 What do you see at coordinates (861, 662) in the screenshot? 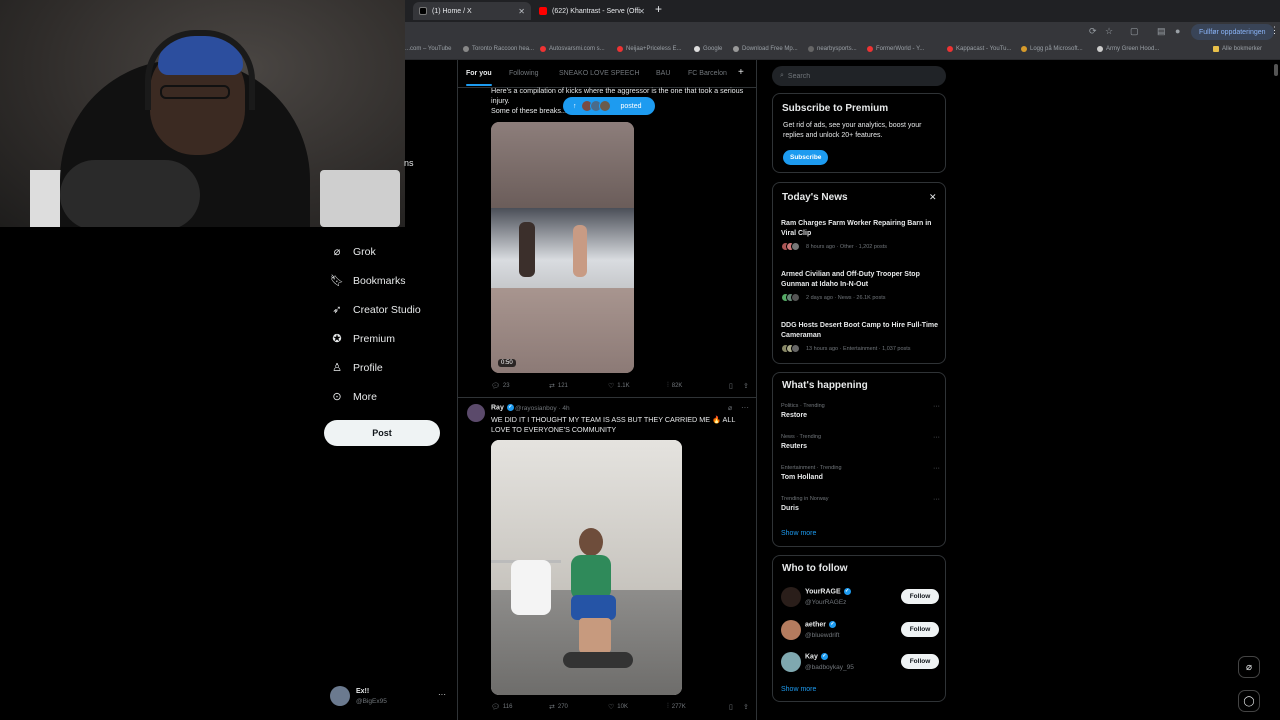
I see `follow-suggestion: Kay ✓ @badboykay_95 Follow` at bounding box center [861, 662].